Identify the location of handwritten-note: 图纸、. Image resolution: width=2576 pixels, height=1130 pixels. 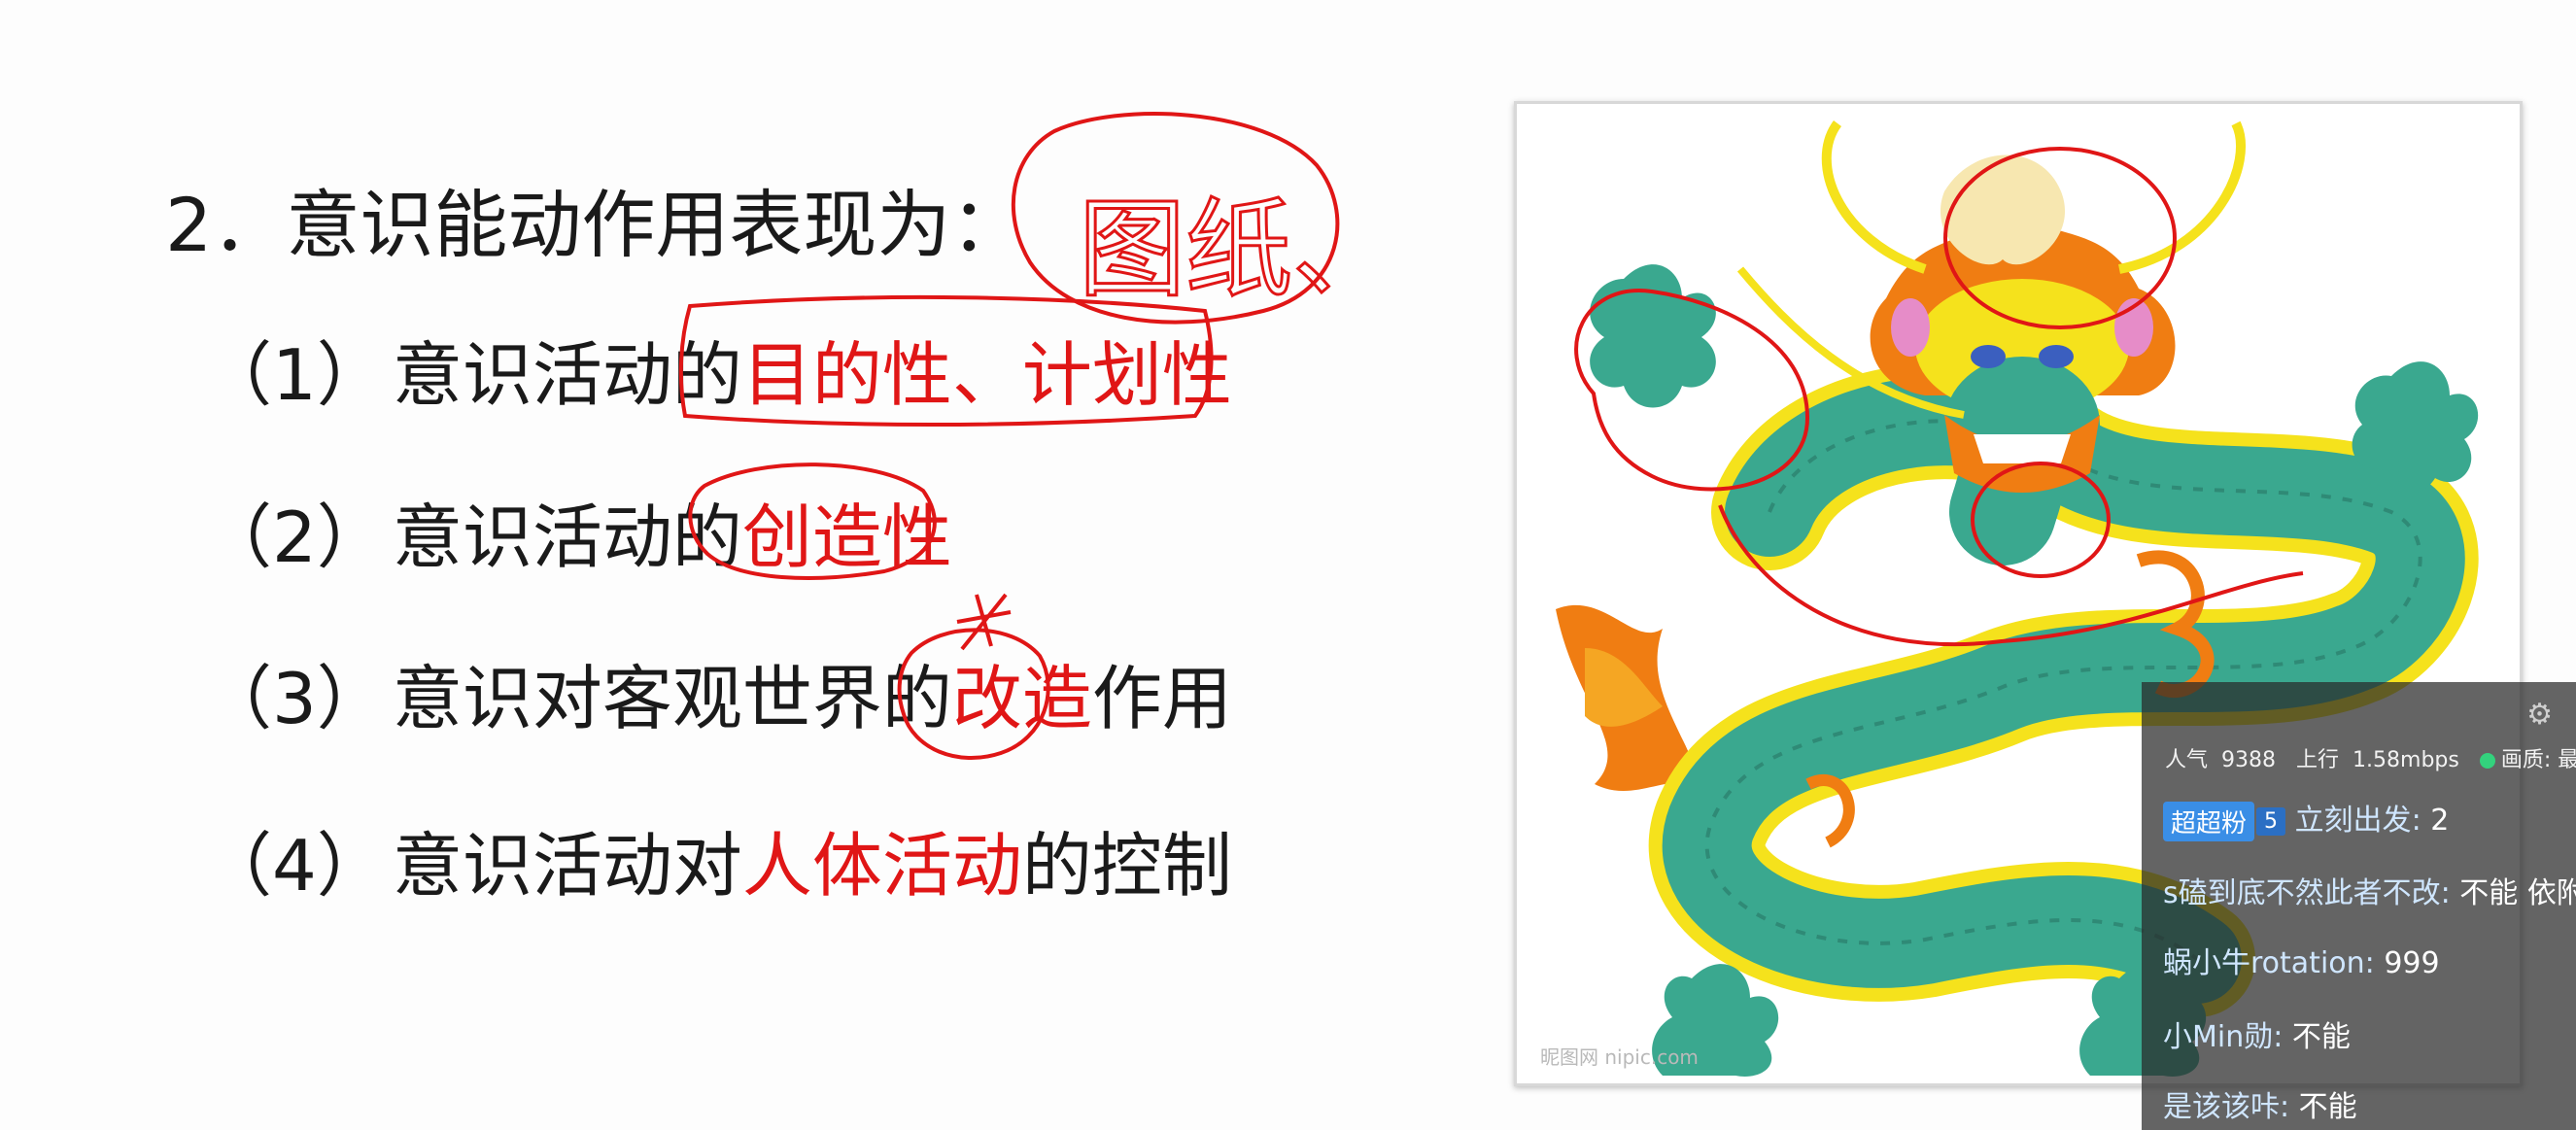
(1239, 250).